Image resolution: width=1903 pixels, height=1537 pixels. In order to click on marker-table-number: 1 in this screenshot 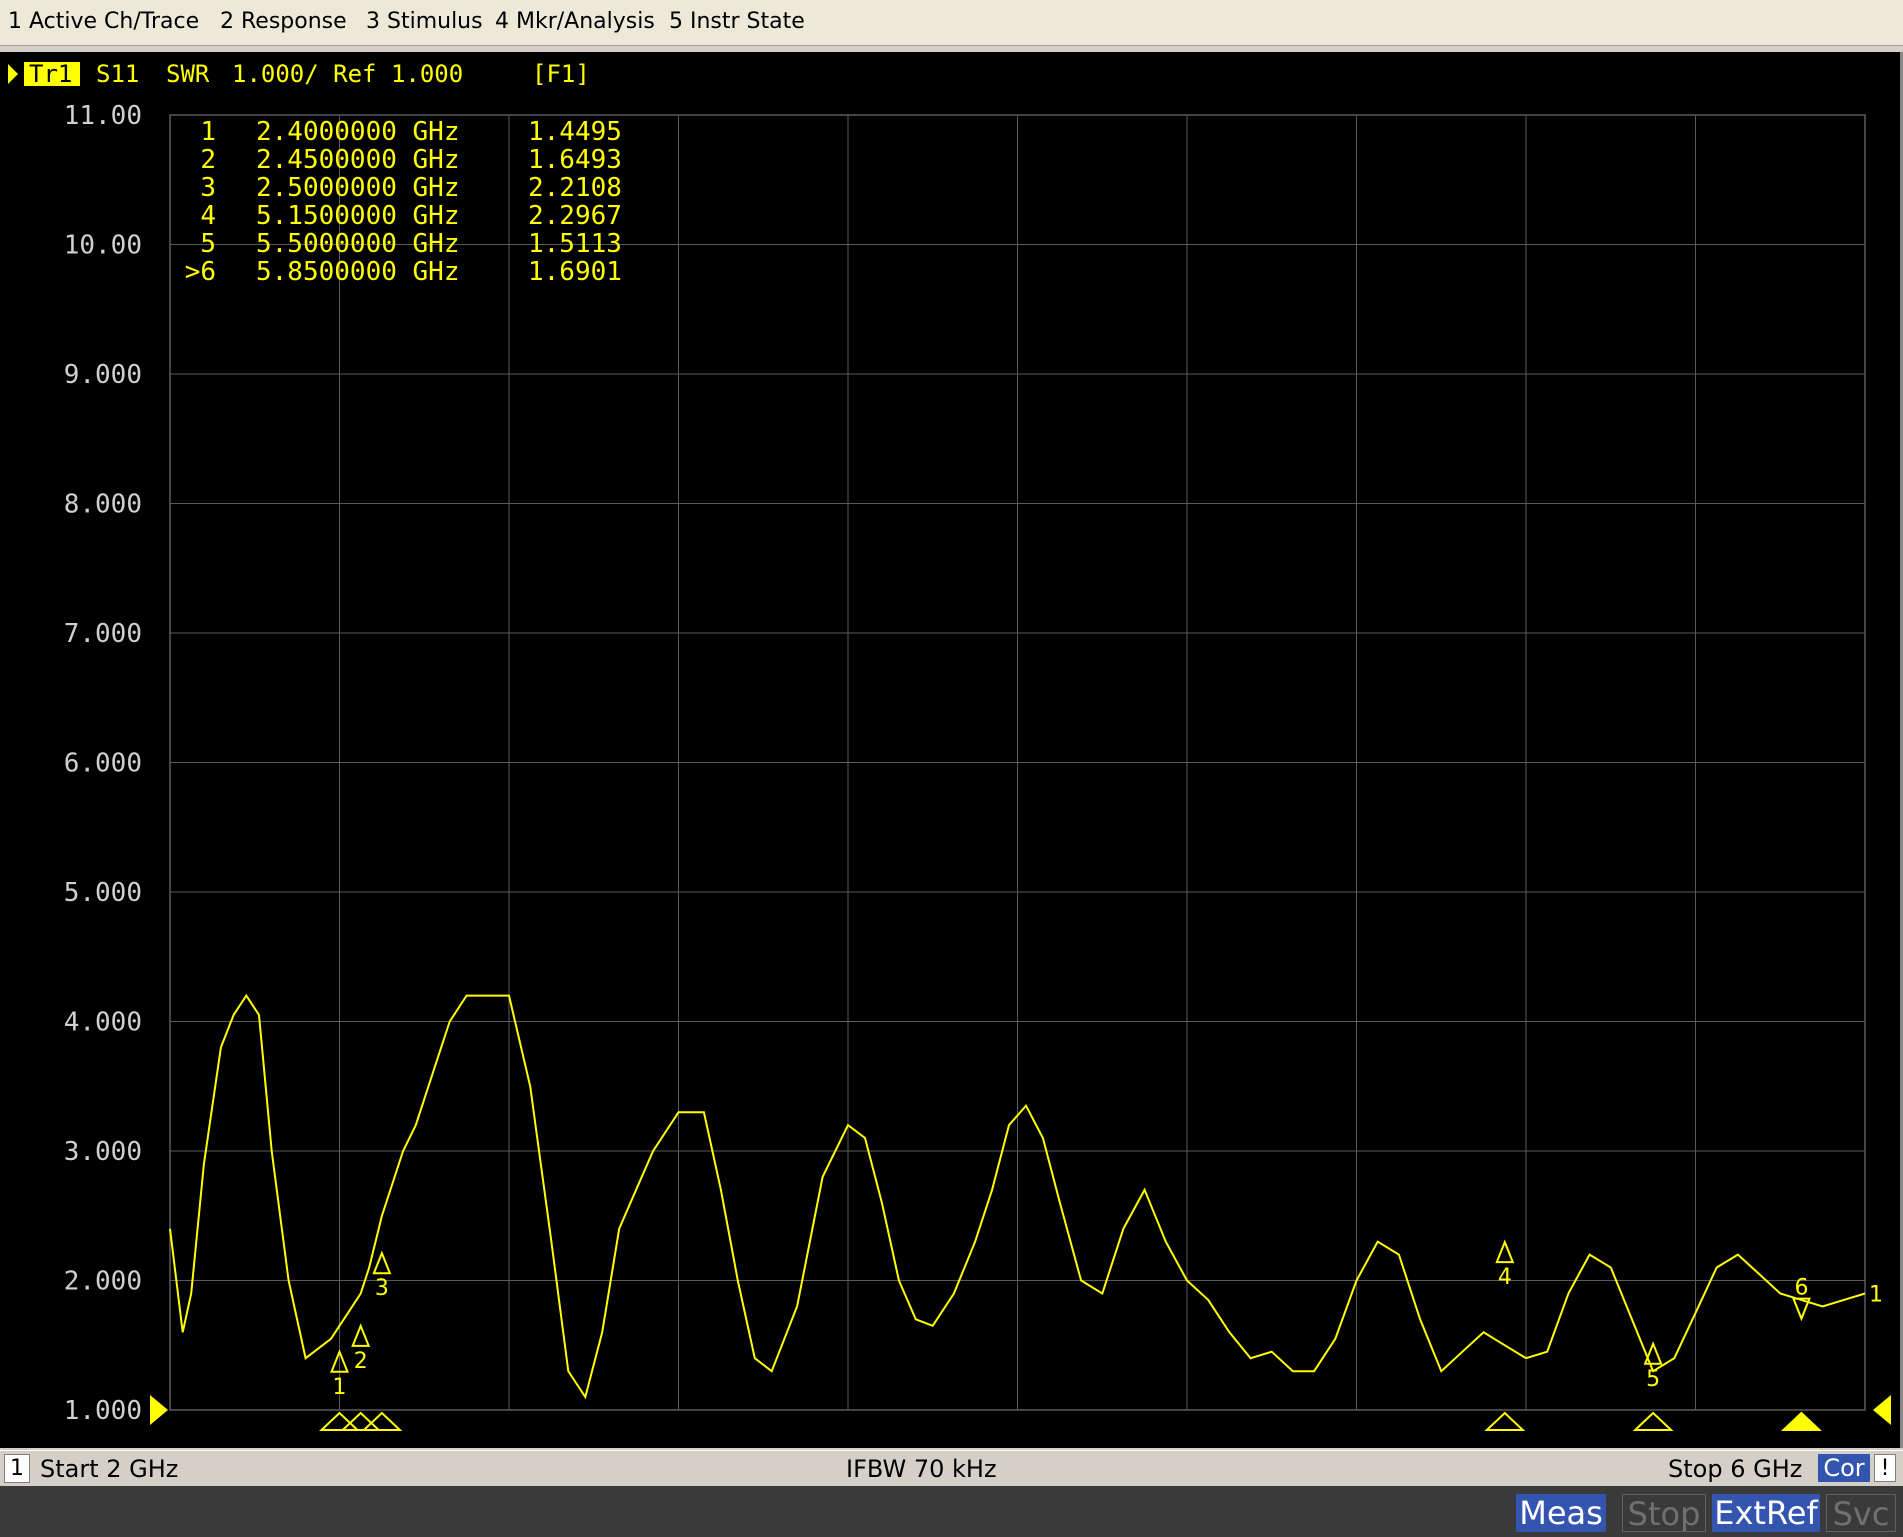, I will do `click(208, 132)`.